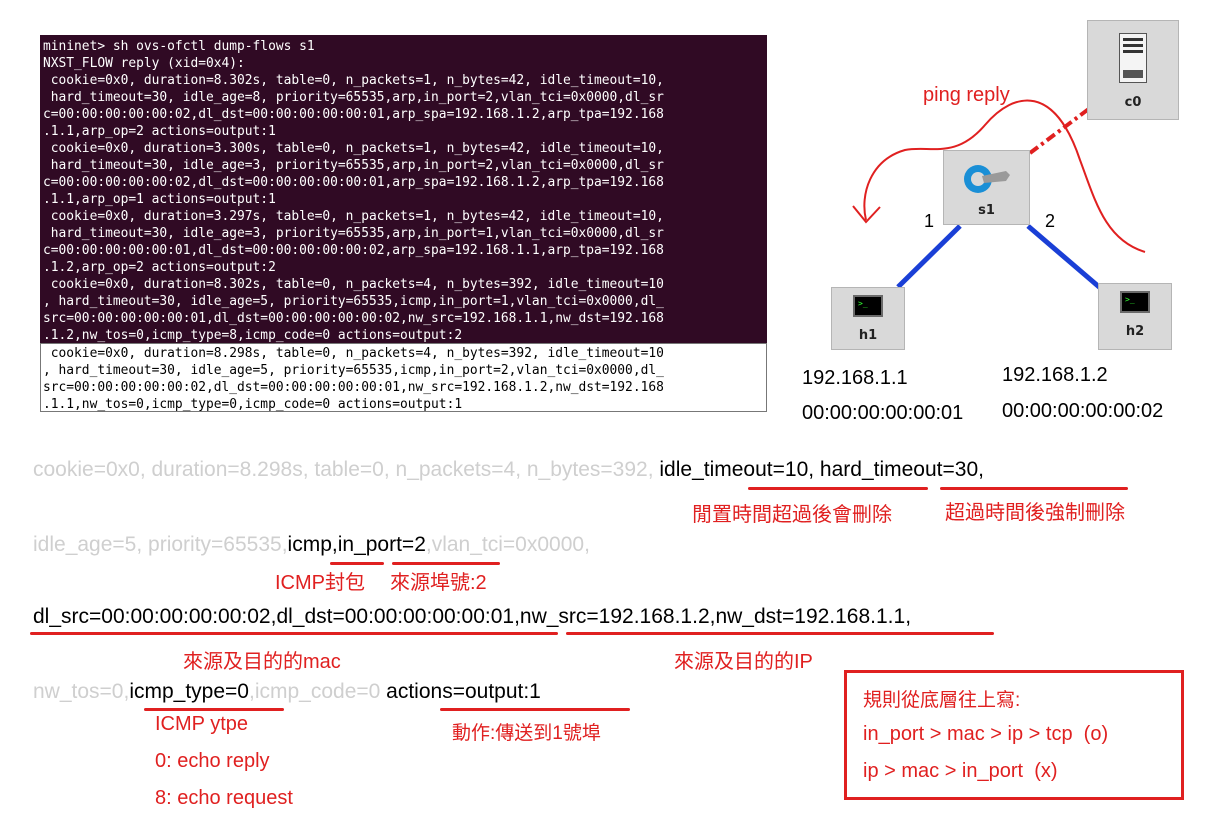 This screenshot has height=836, width=1221. I want to click on h2-ip: 192.168.1.2, so click(1055, 375).